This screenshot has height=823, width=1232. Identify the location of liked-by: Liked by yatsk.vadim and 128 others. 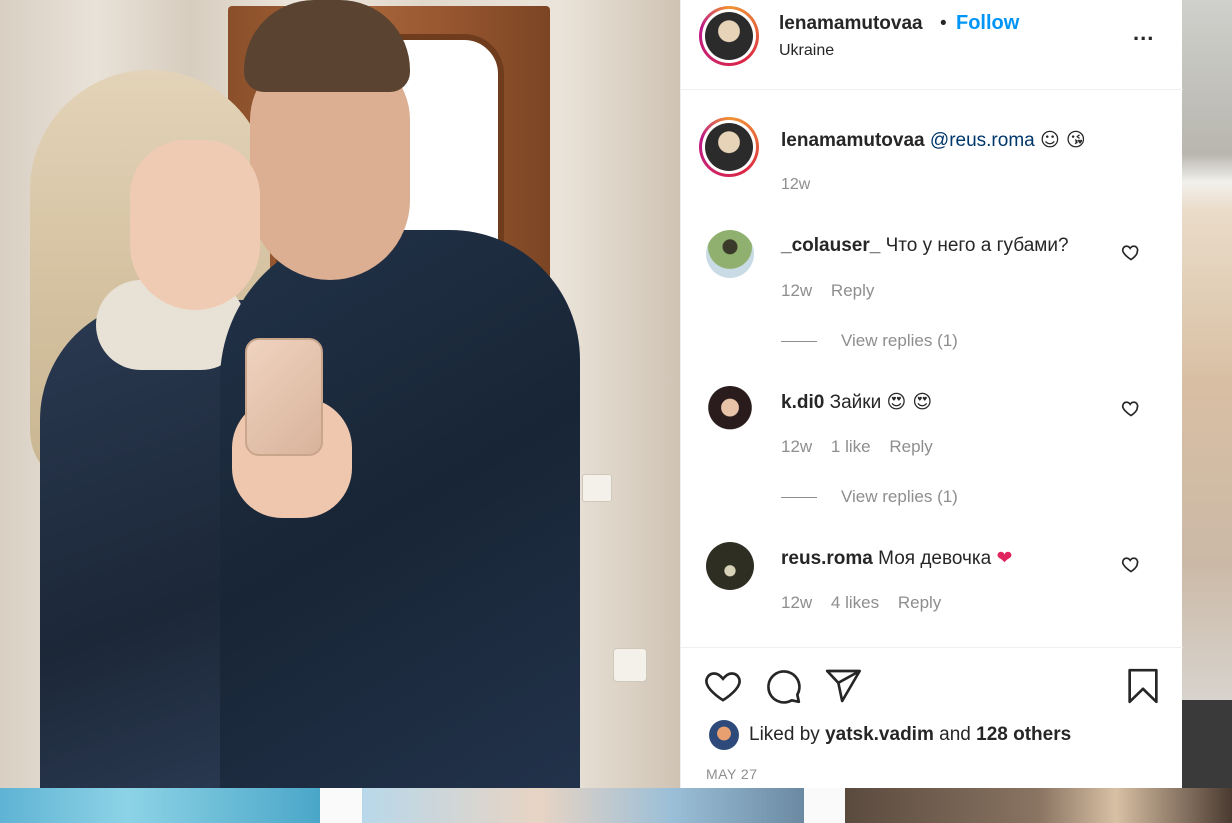
(890, 735).